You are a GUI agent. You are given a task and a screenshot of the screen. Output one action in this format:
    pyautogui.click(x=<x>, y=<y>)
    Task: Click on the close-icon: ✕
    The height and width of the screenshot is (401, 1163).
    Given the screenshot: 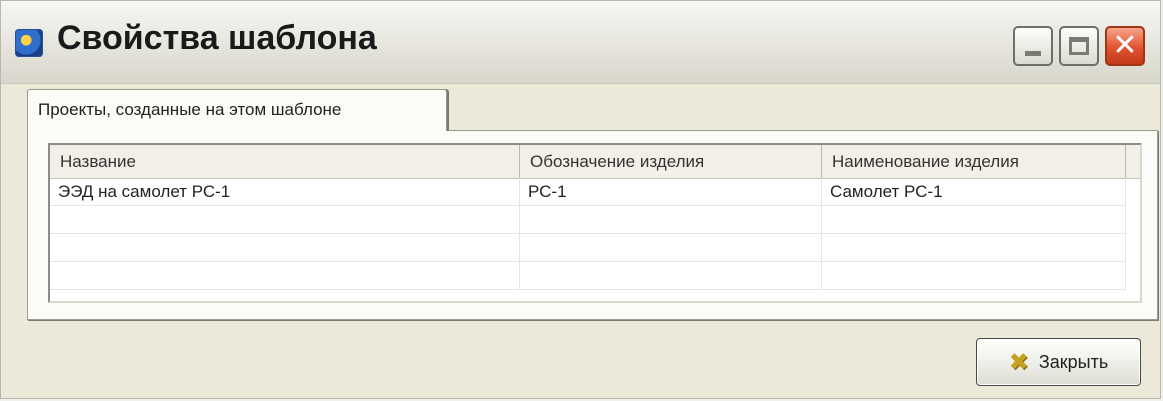 What is the action you would take?
    pyautogui.click(x=1125, y=45)
    